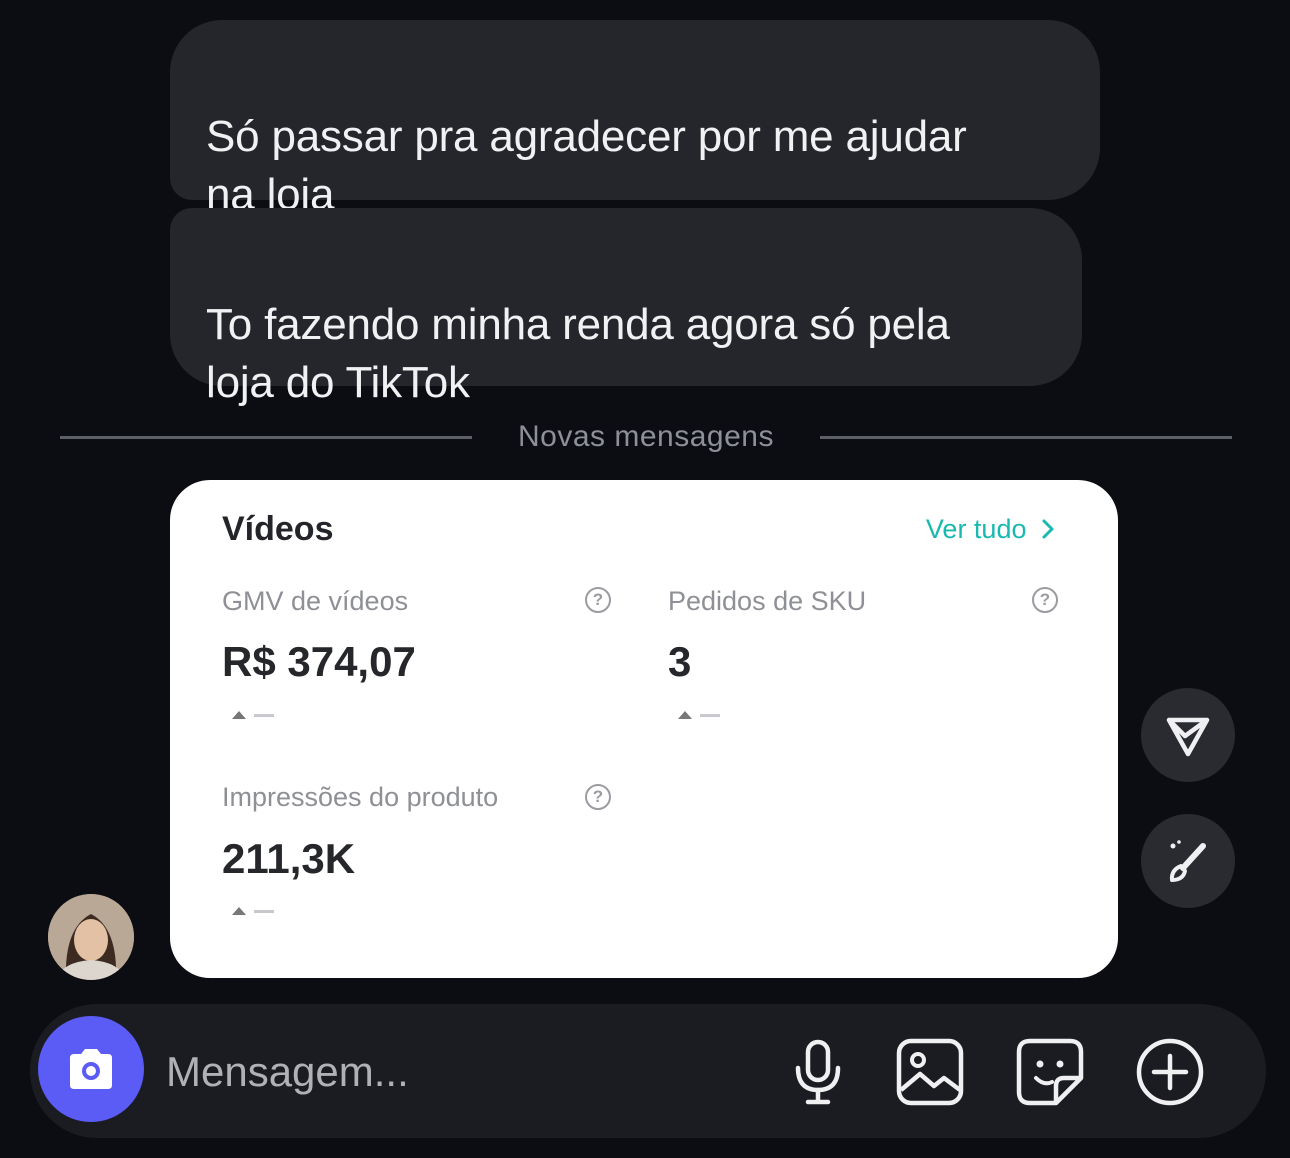  What do you see at coordinates (315, 601) in the screenshot?
I see `metric-label-gmv: GMV de vídeos` at bounding box center [315, 601].